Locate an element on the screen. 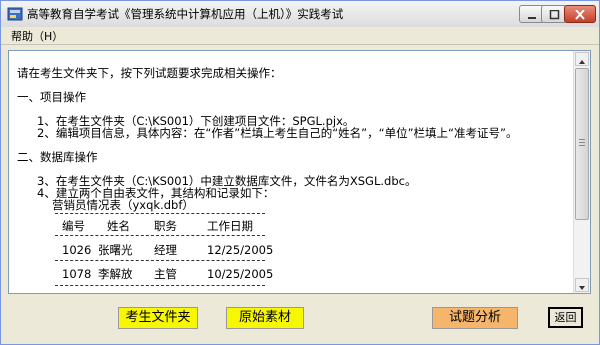 Image resolution: width=600 pixels, height=345 pixels. question-analysis-button: 试题分析 is located at coordinates (475, 318).